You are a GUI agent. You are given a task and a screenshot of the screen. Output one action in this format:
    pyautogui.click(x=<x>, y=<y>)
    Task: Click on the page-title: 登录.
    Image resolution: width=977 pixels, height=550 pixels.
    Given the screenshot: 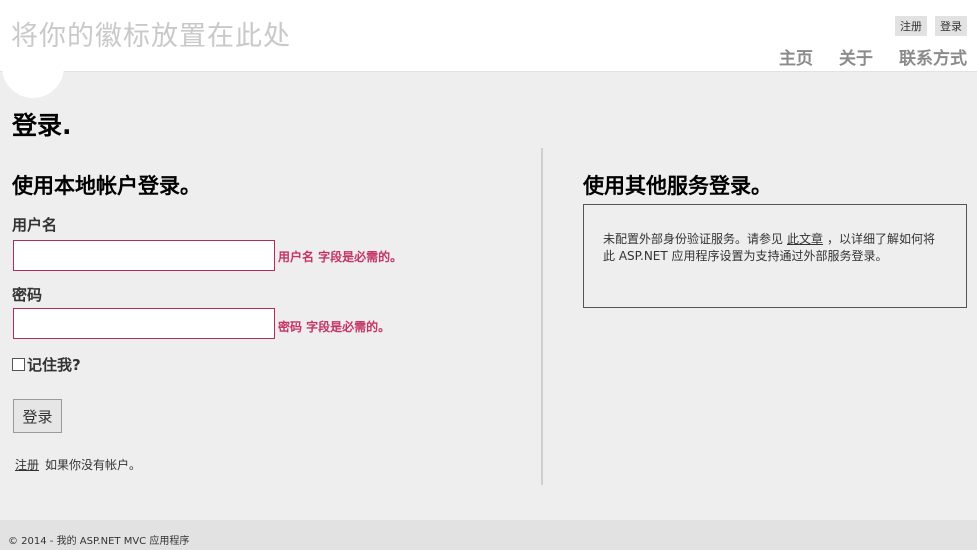 What is the action you would take?
    pyautogui.click(x=42, y=125)
    